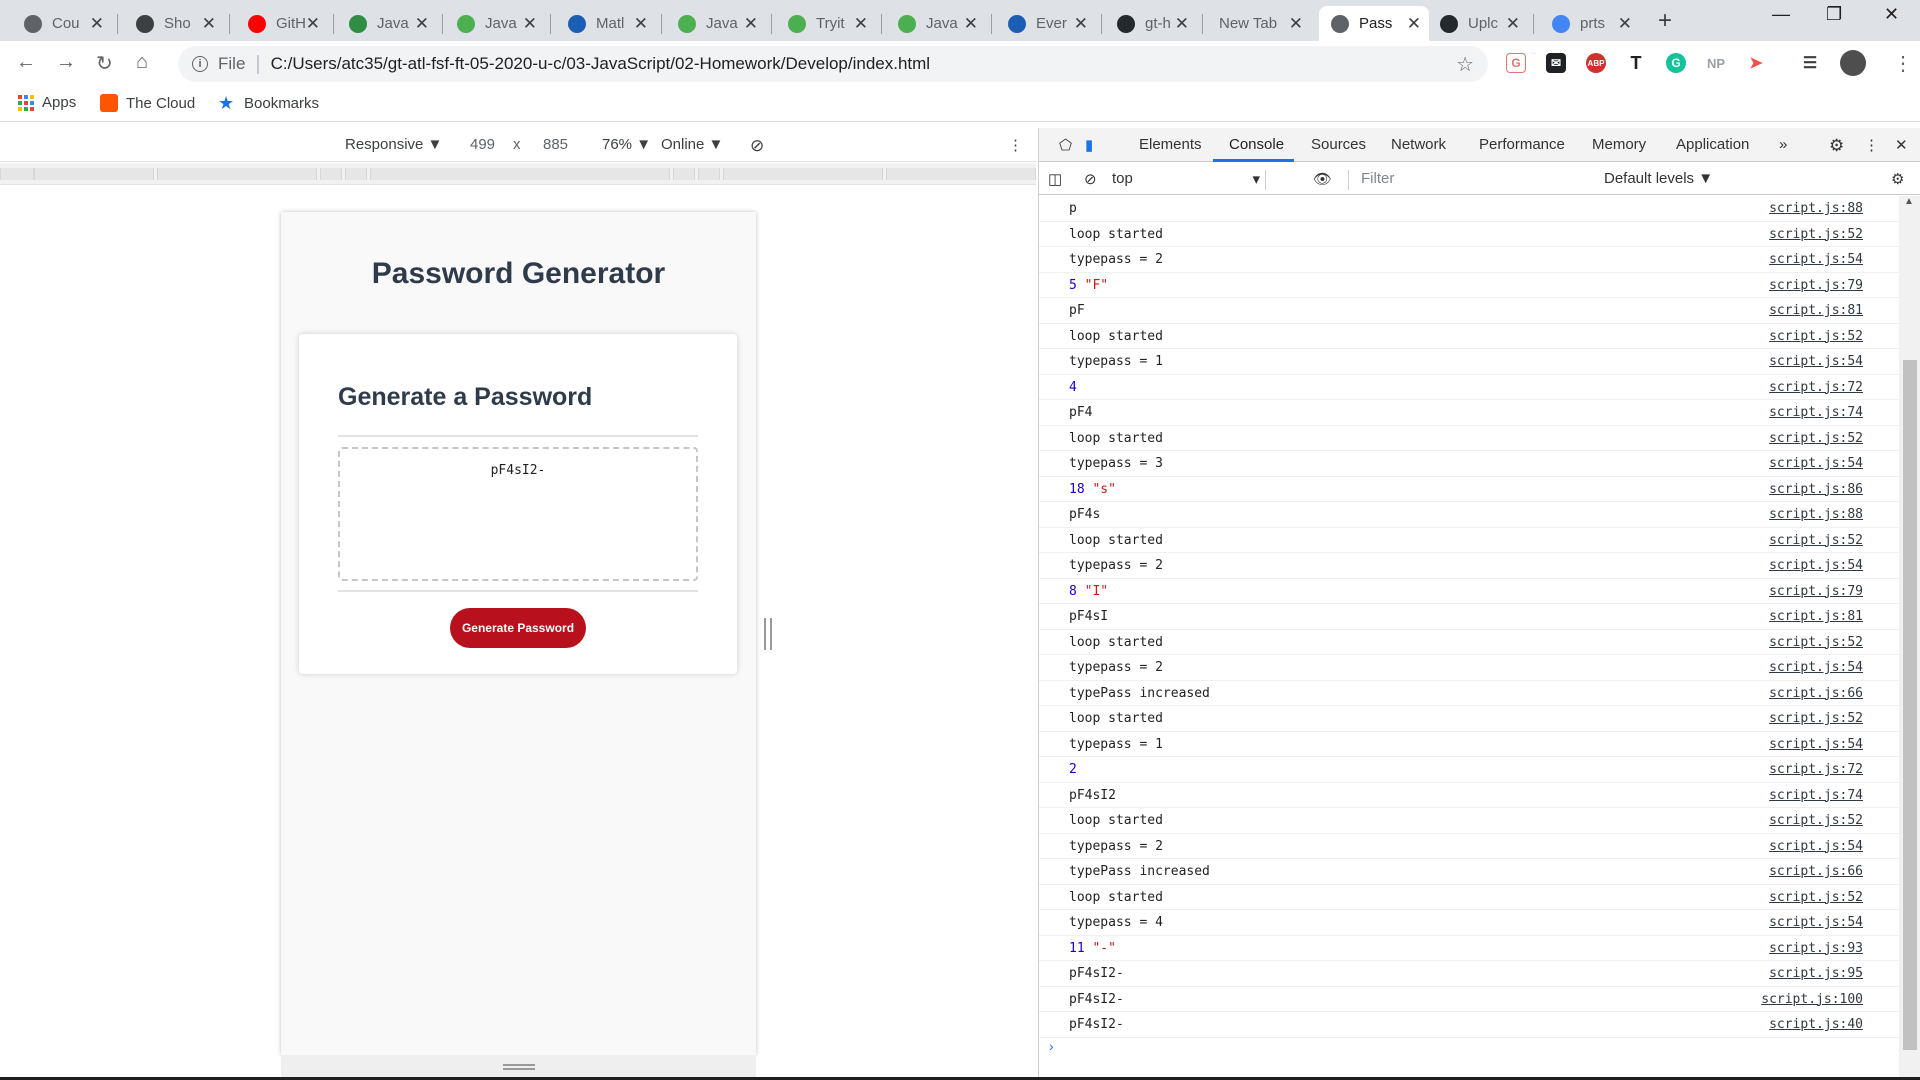  I want to click on tab-sources: Sources, so click(1338, 144).